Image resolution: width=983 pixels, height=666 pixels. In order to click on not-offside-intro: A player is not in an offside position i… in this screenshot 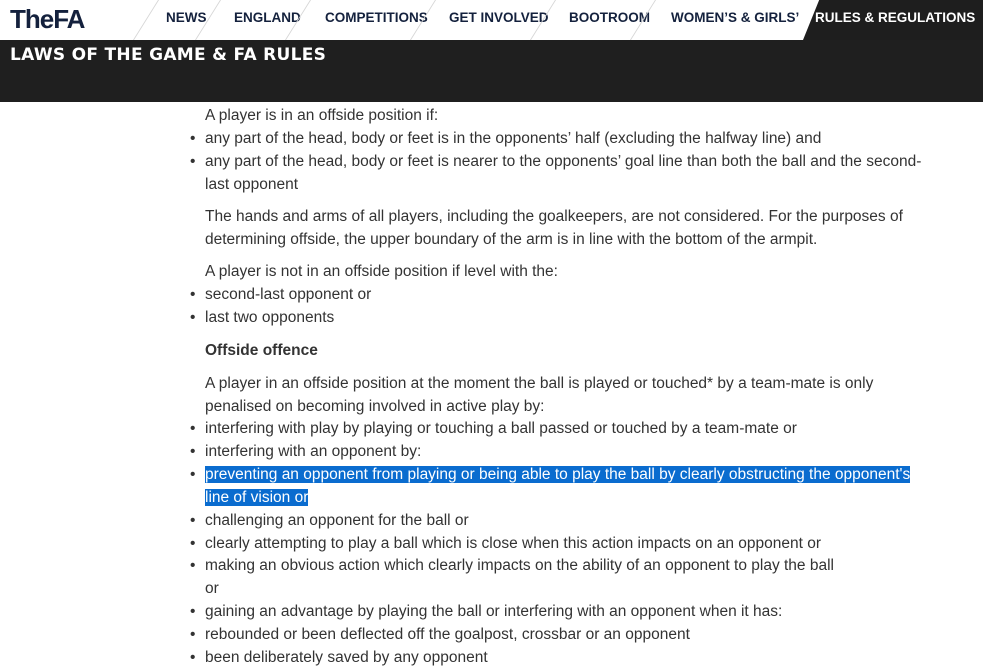, I will do `click(381, 271)`.